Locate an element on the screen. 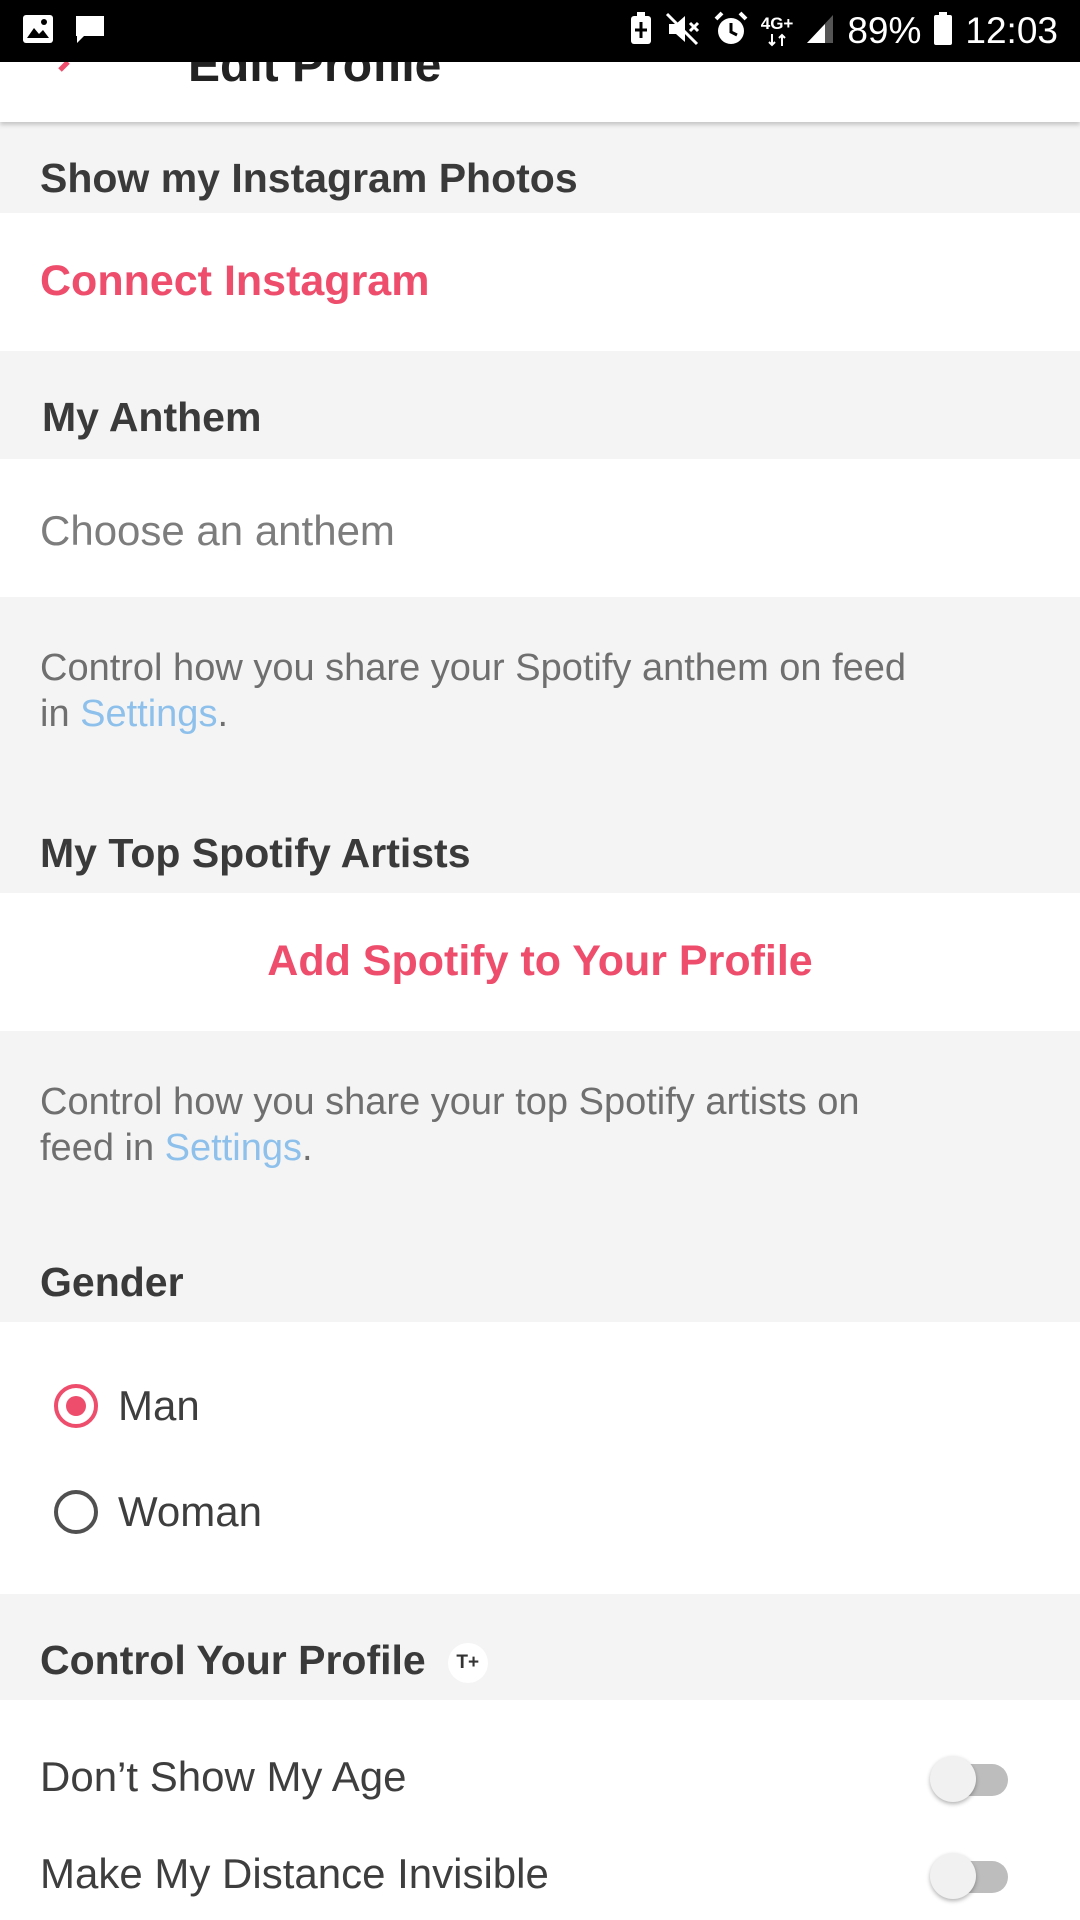 The width and height of the screenshot is (1080, 1920). back-arrow-icon is located at coordinates (67, 71).